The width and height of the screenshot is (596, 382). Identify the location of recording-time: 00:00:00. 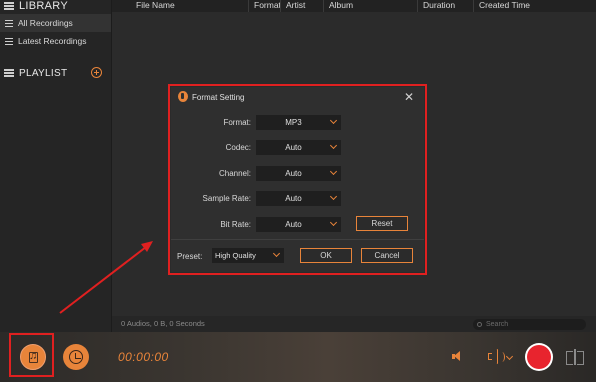
(143, 357).